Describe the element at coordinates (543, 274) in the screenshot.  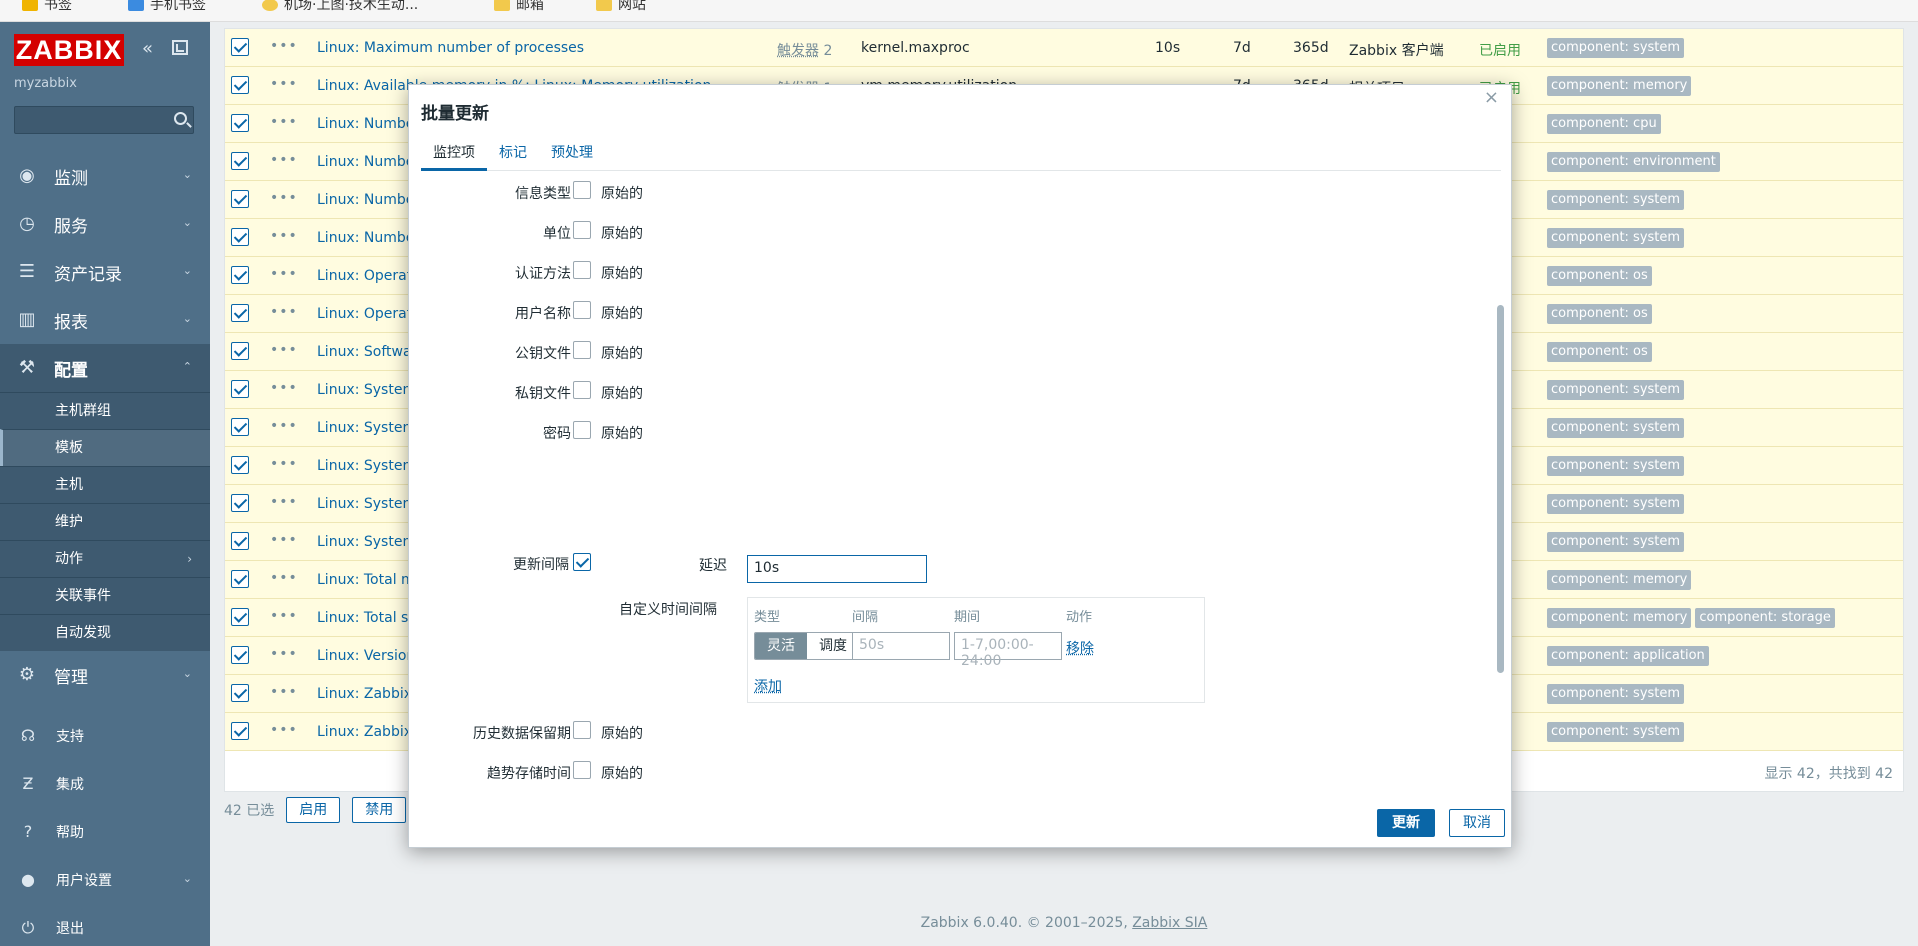
I see `field-label: 认证方法` at that location.